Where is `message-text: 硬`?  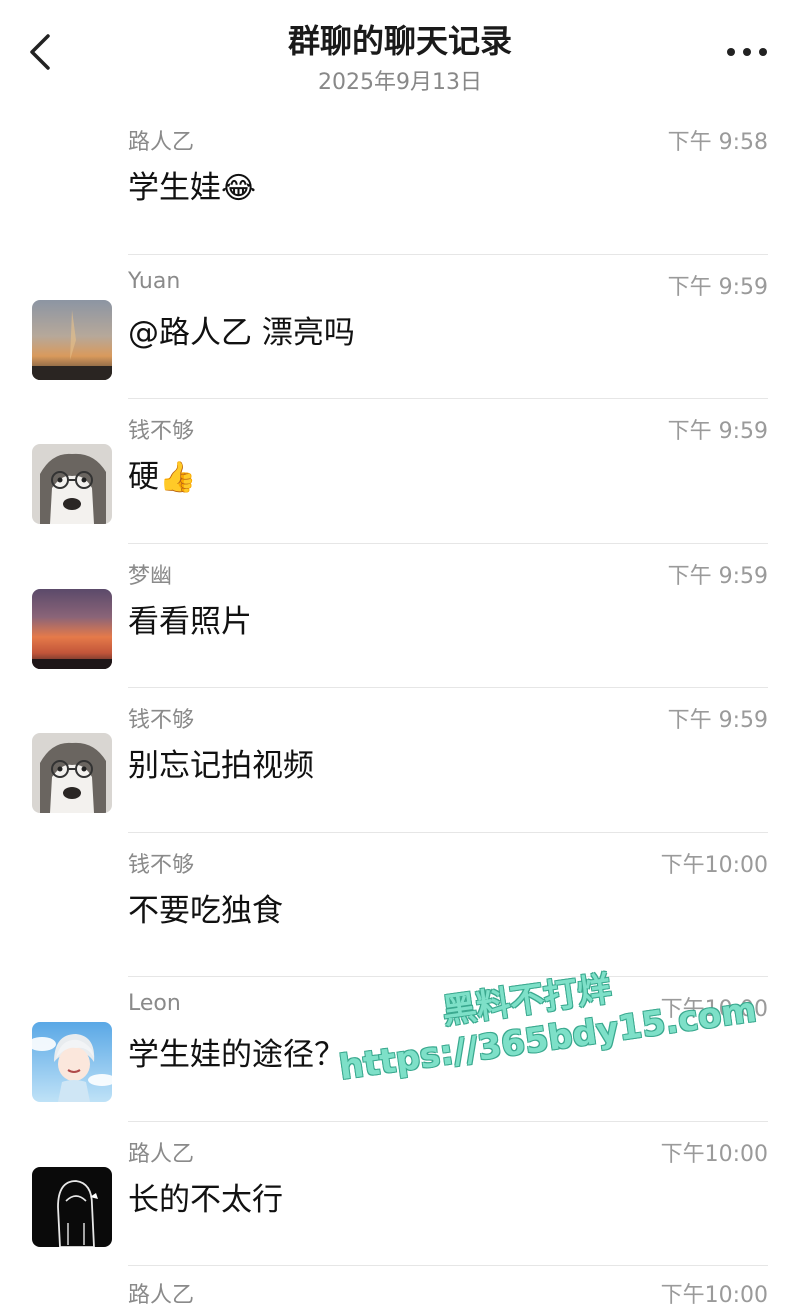 message-text: 硬 is located at coordinates (143, 477).